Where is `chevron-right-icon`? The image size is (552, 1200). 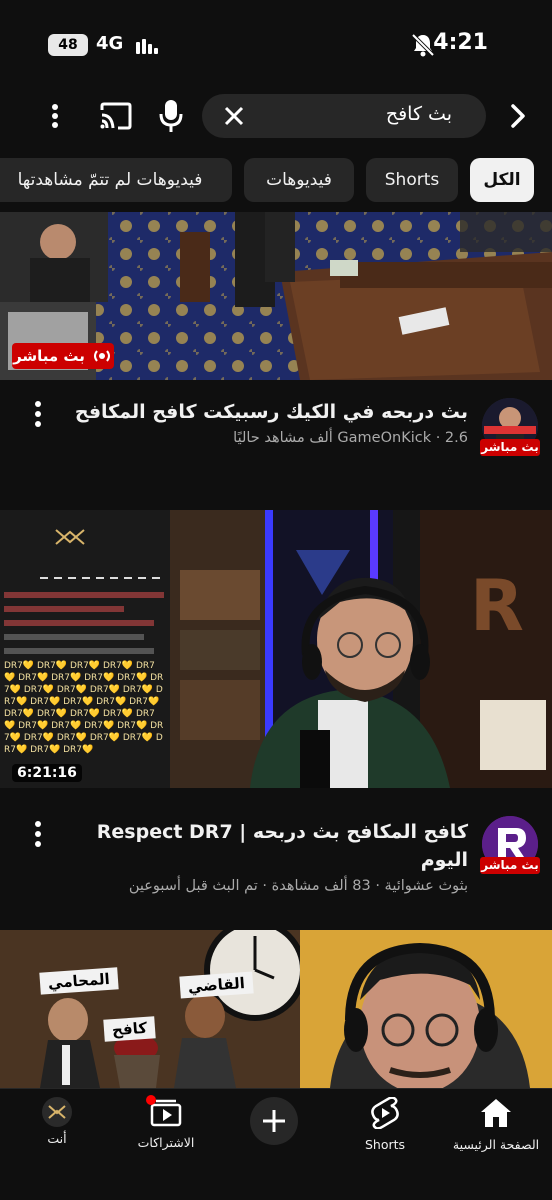 chevron-right-icon is located at coordinates (518, 116).